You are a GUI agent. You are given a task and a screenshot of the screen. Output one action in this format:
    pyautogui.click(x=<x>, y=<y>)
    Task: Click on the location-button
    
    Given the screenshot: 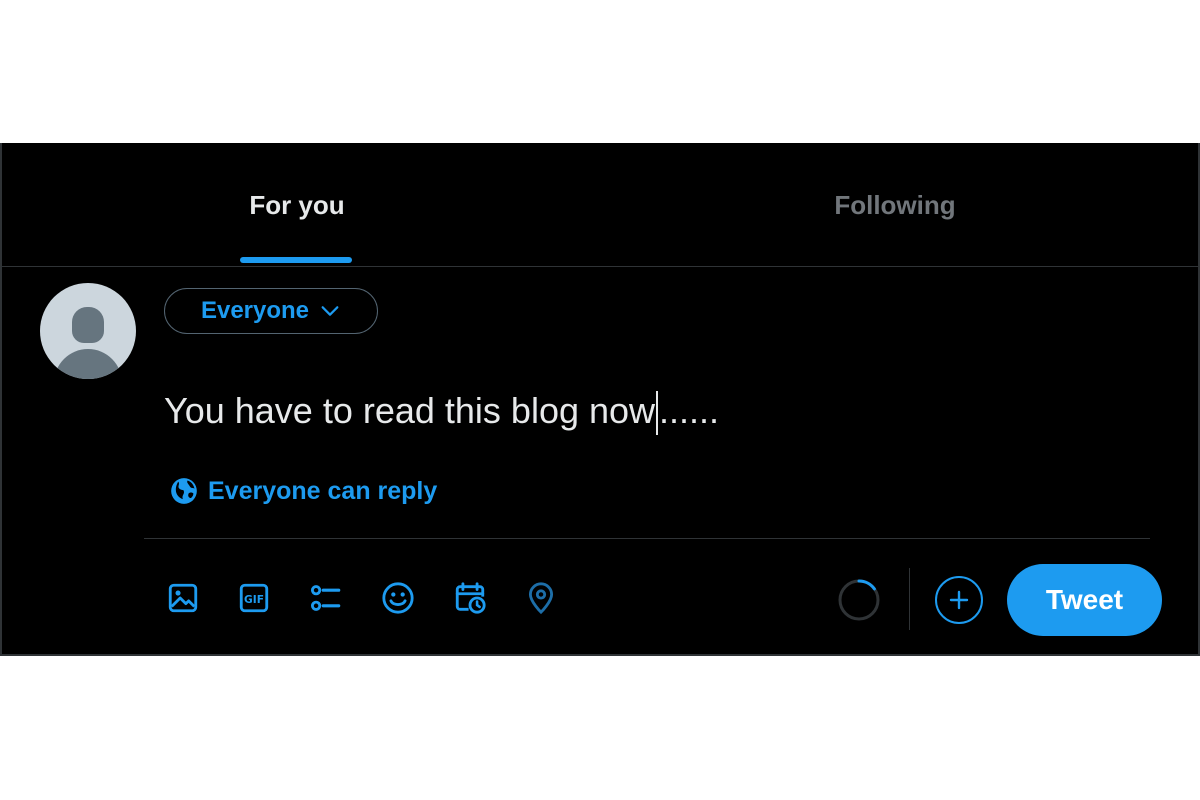 What is the action you would take?
    pyautogui.click(x=541, y=598)
    